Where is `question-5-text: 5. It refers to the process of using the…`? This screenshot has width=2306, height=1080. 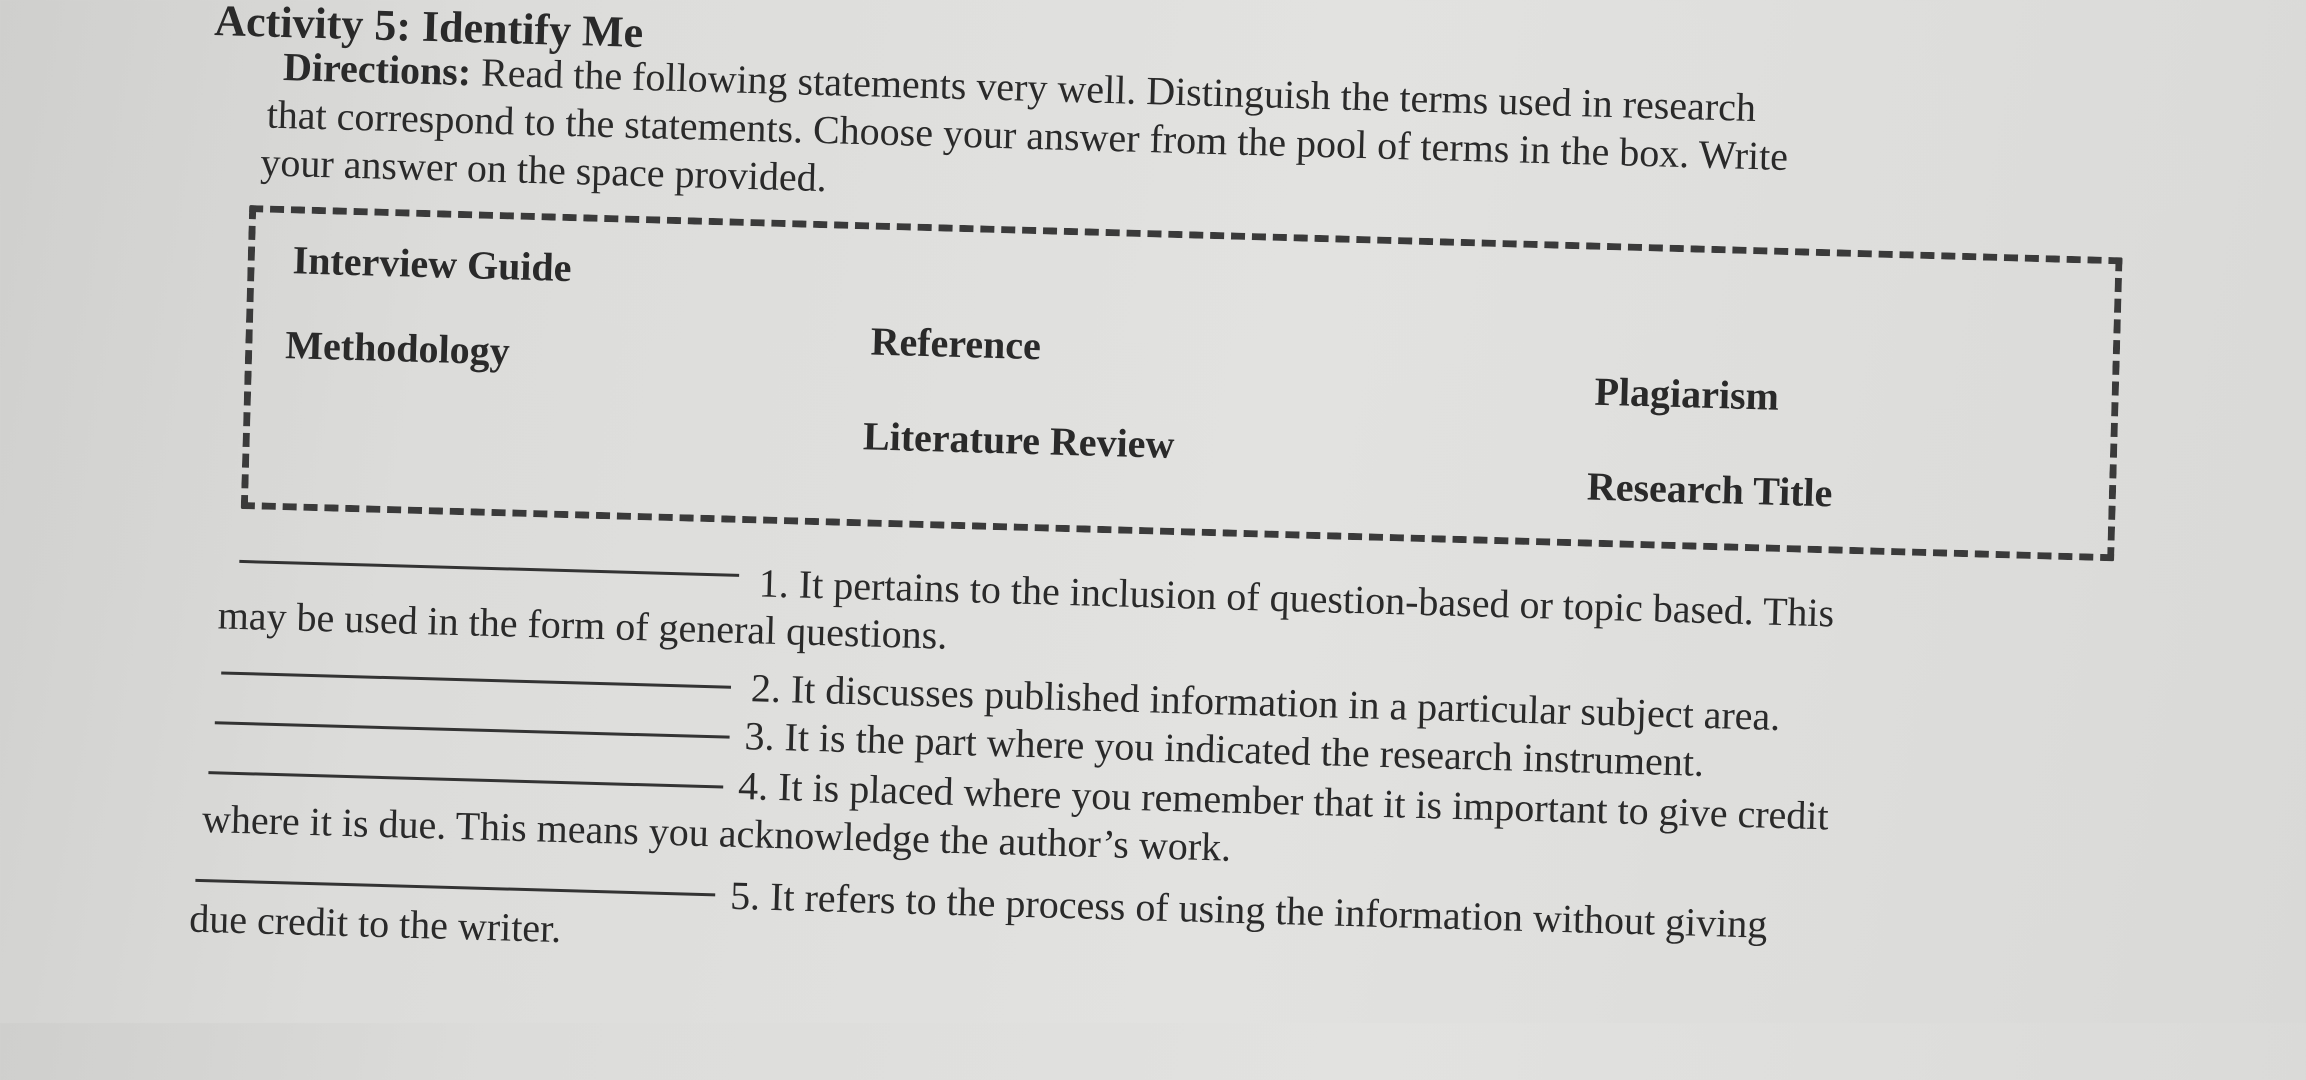 question-5-text: 5. It refers to the process of using the… is located at coordinates (1248, 909).